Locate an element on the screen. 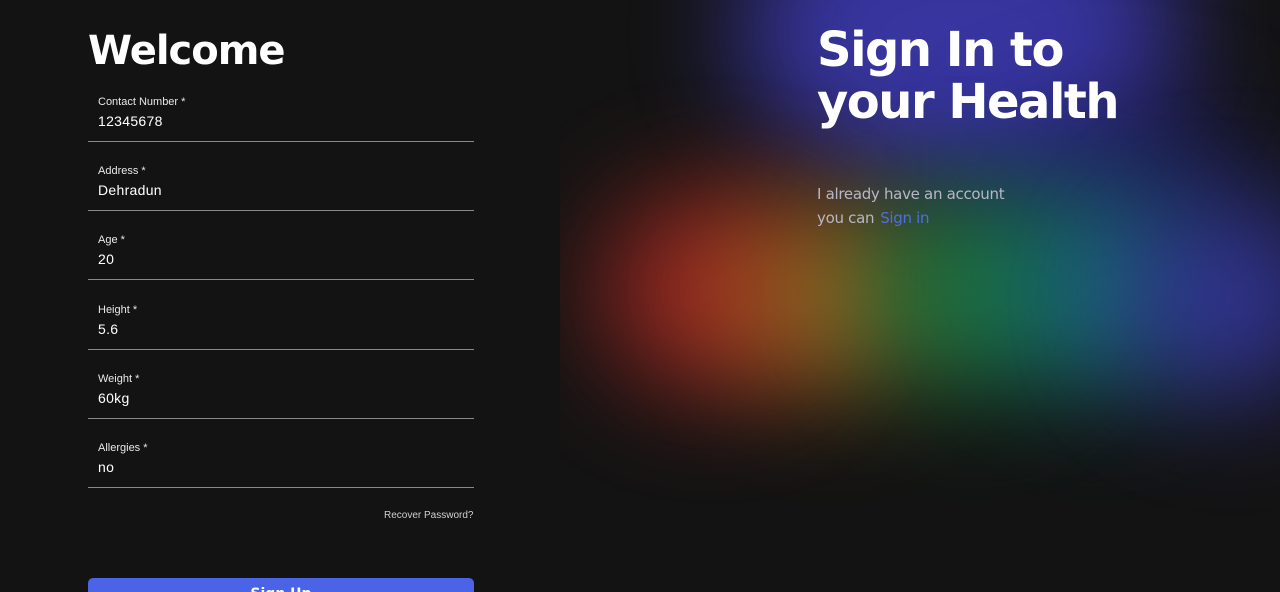  hero-heading: Sign In to your Health is located at coordinates (968, 76).